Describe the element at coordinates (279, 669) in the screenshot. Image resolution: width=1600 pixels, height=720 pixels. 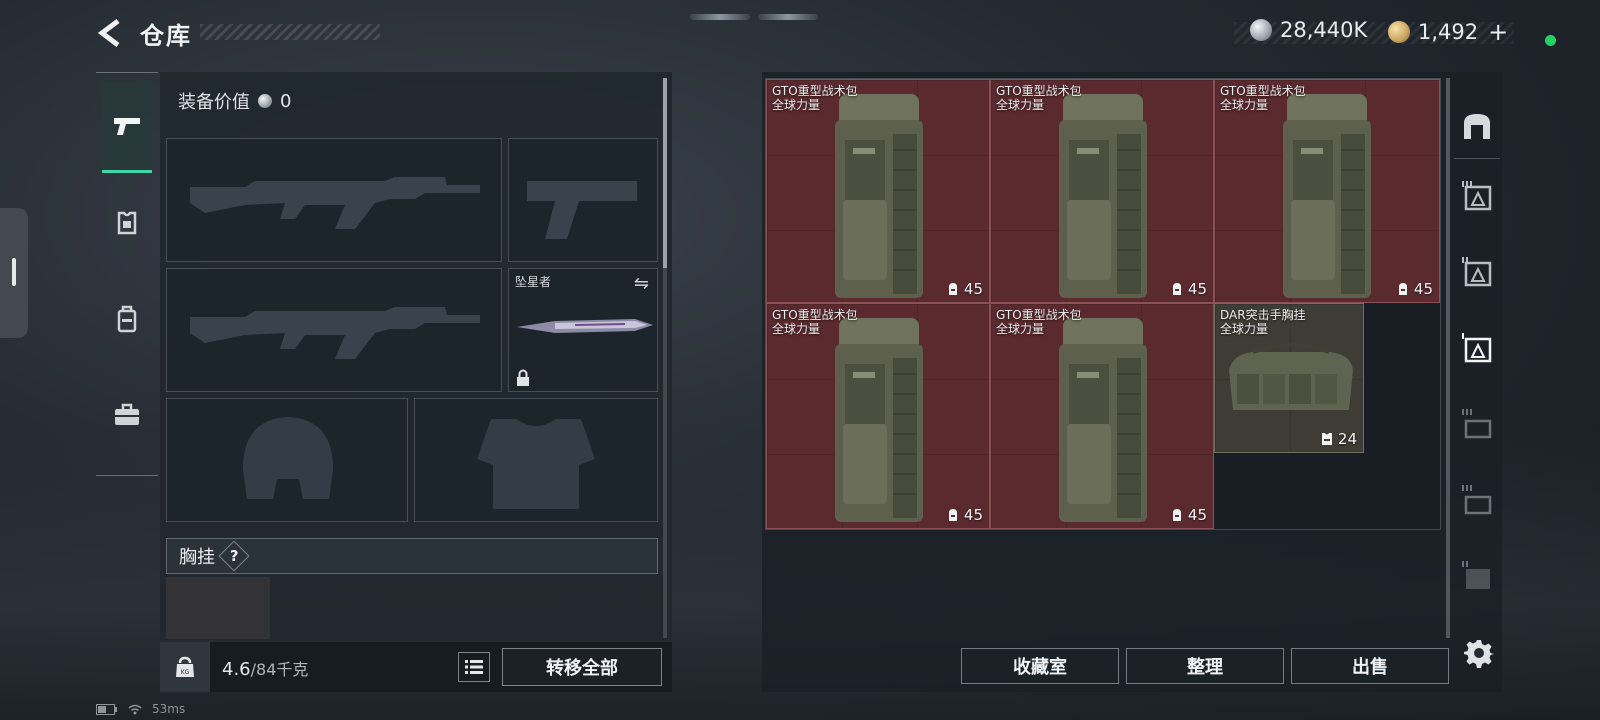
I see `weight-capacity: /84千克` at that location.